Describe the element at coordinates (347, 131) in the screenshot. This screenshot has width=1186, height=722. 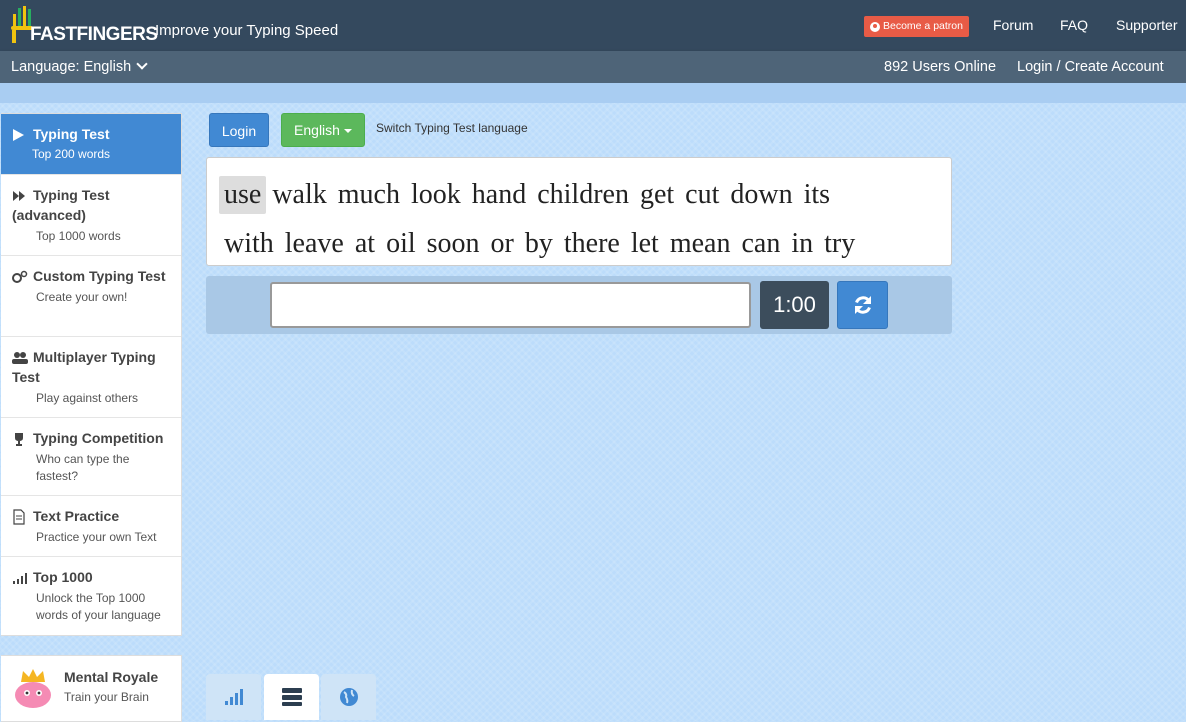
I see `caret-down-icon` at that location.